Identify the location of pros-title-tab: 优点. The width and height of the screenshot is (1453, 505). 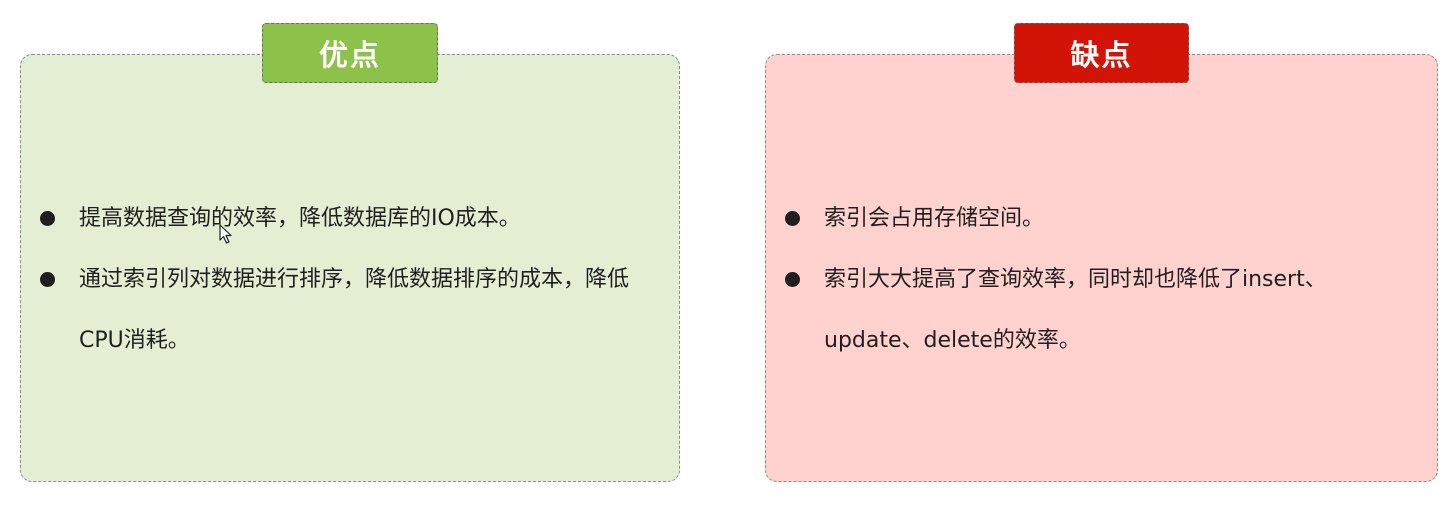
(350, 53).